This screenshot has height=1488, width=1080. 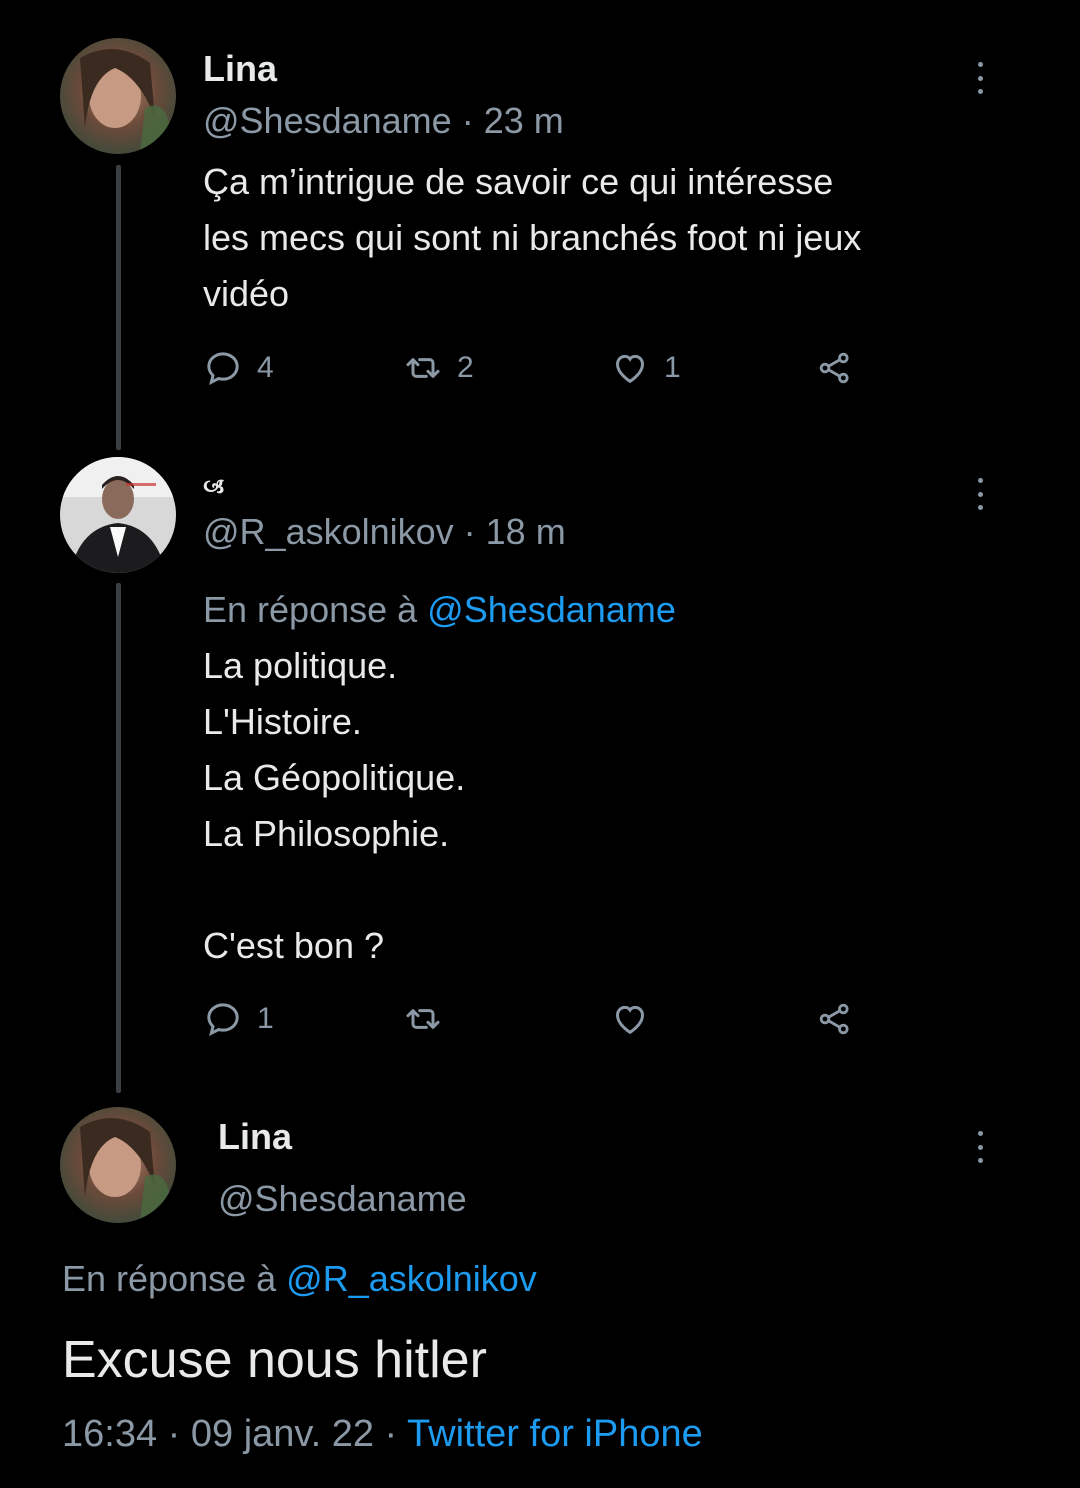 I want to click on tweet-text-line: La Philosophie., so click(x=326, y=833).